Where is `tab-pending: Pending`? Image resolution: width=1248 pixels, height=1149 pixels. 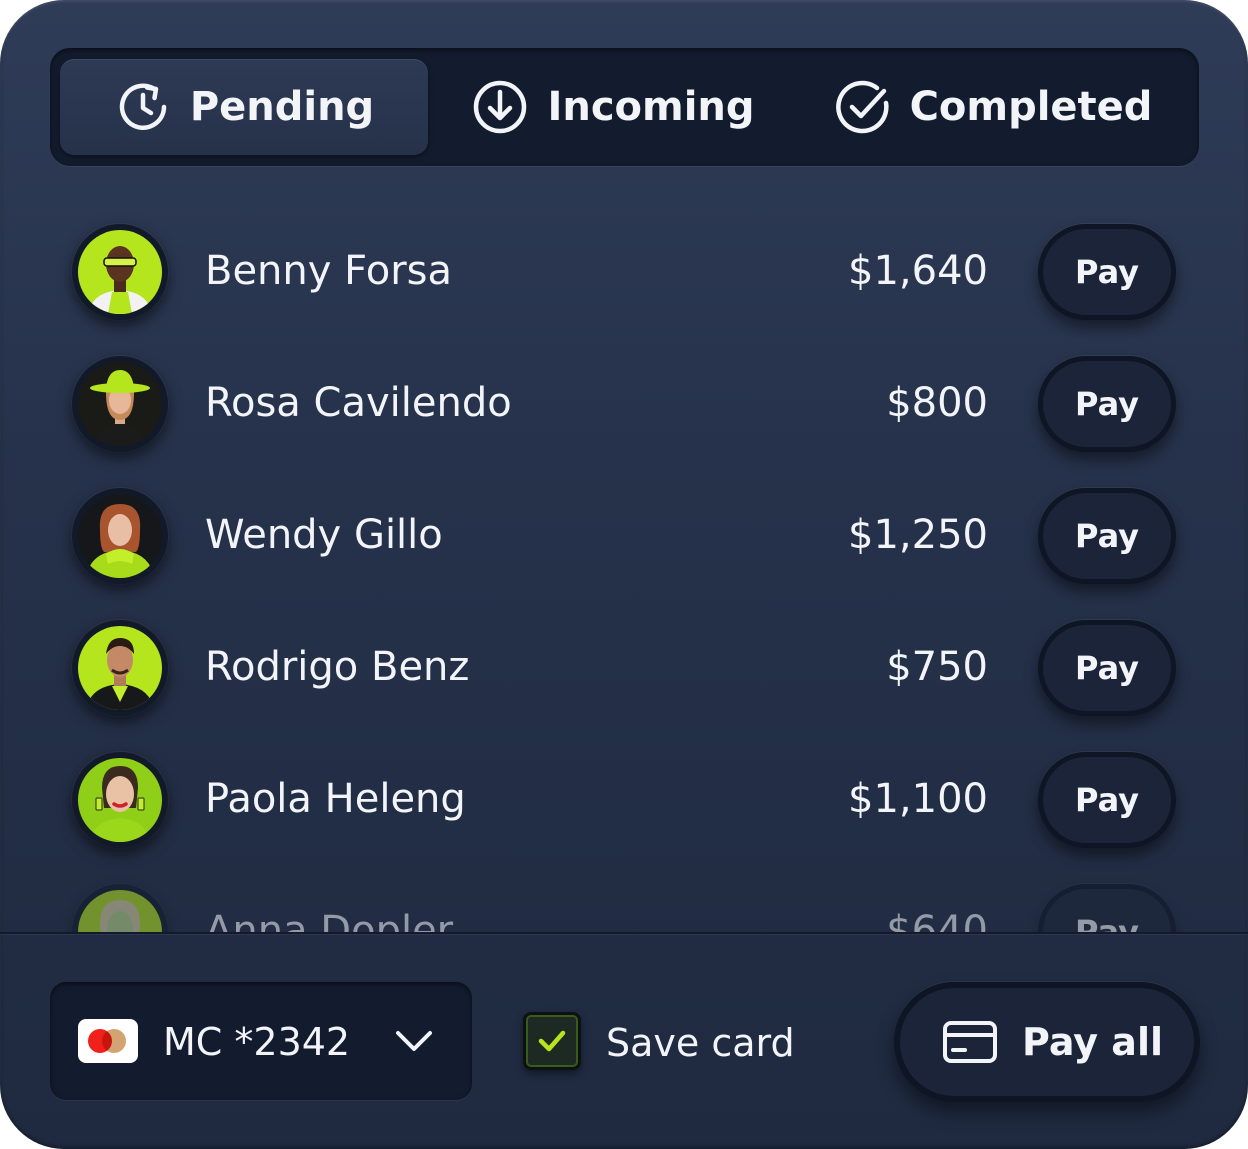 tab-pending: Pending is located at coordinates (244, 107).